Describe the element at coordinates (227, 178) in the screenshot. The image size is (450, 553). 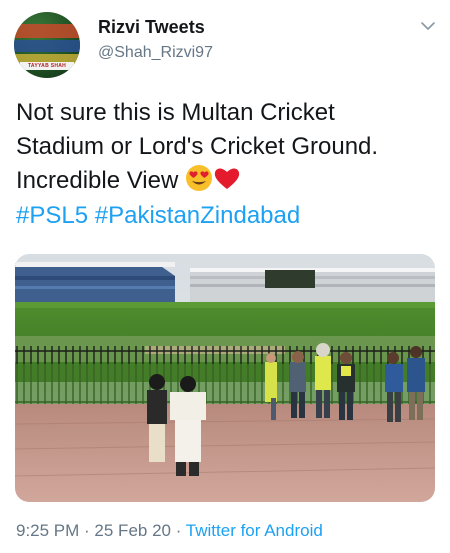
I see `red-heart-icon` at that location.